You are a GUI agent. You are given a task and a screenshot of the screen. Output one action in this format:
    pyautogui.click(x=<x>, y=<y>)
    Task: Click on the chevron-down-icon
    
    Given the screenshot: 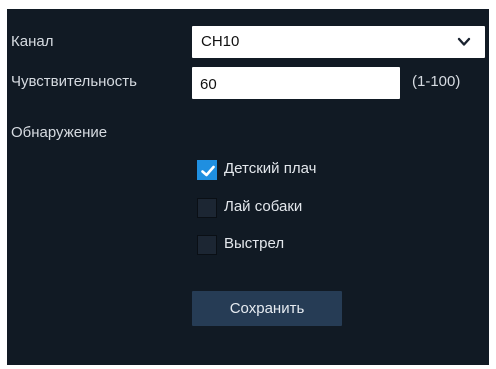 What is the action you would take?
    pyautogui.click(x=464, y=42)
    